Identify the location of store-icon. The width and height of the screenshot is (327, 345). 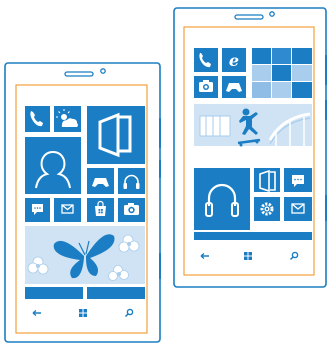
(100, 210).